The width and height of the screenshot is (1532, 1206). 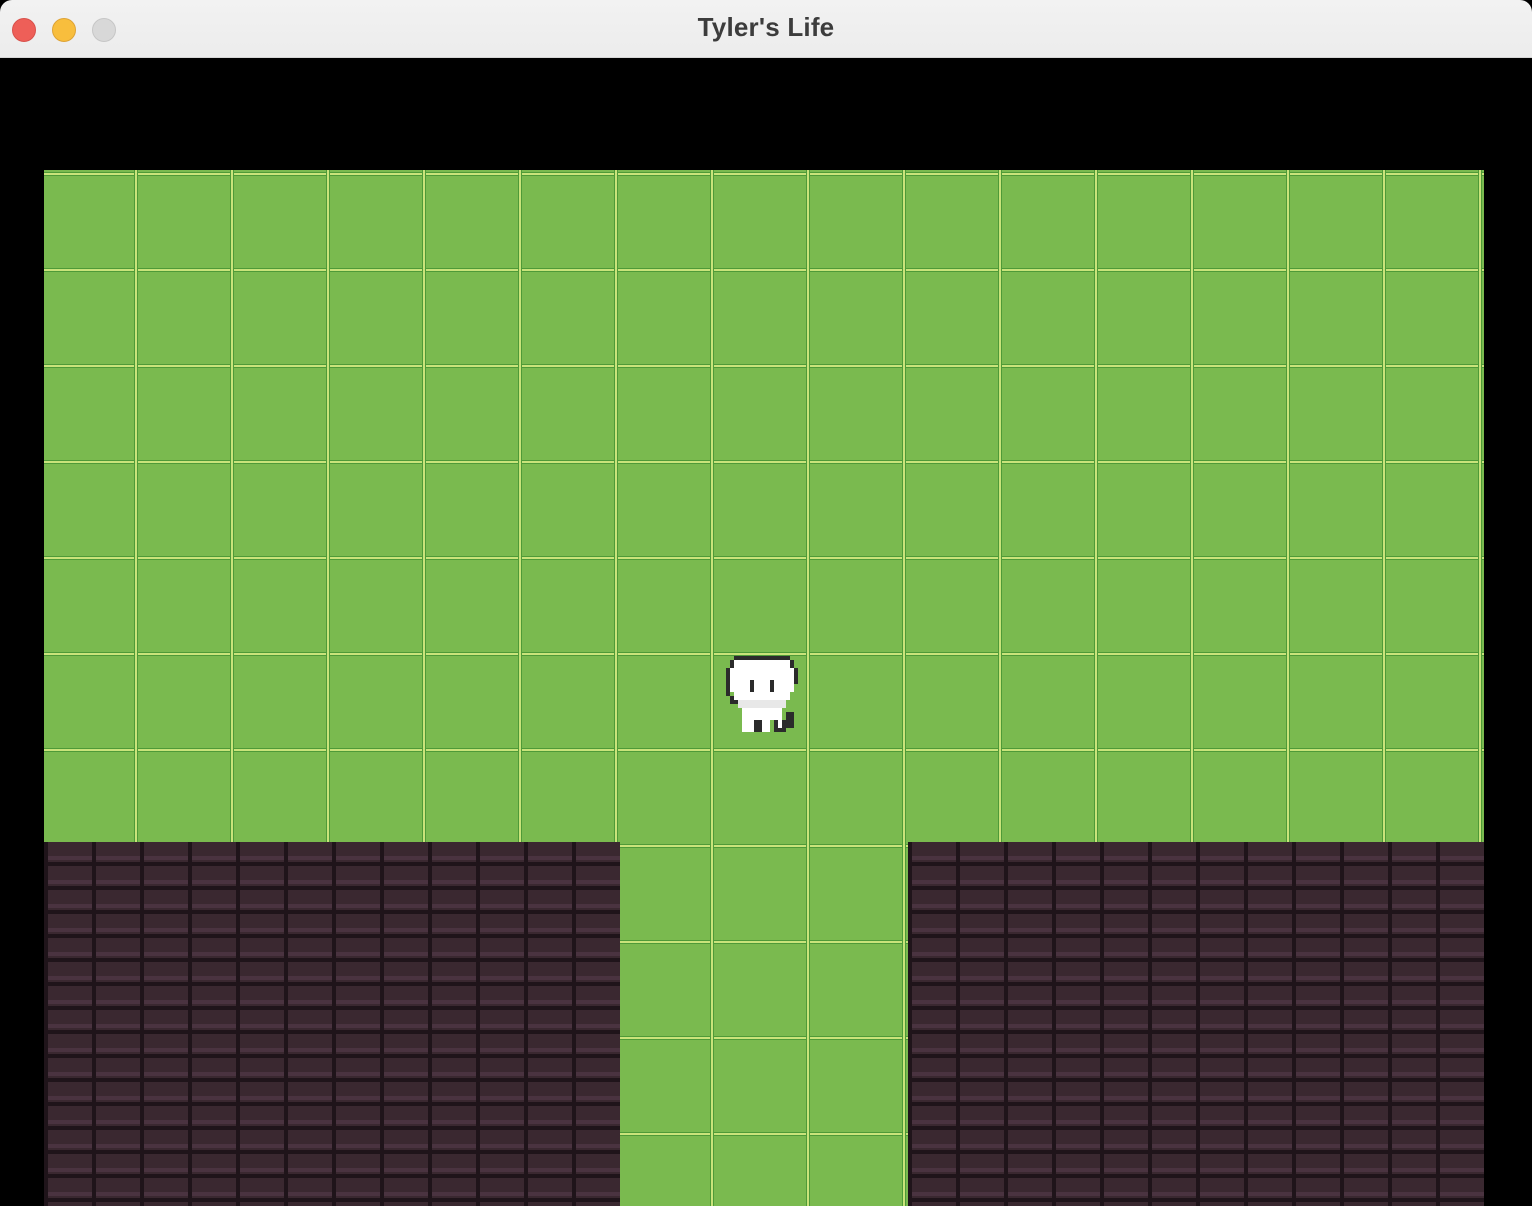 I want to click on title-bar: Tyler's Life, so click(x=766, y=29).